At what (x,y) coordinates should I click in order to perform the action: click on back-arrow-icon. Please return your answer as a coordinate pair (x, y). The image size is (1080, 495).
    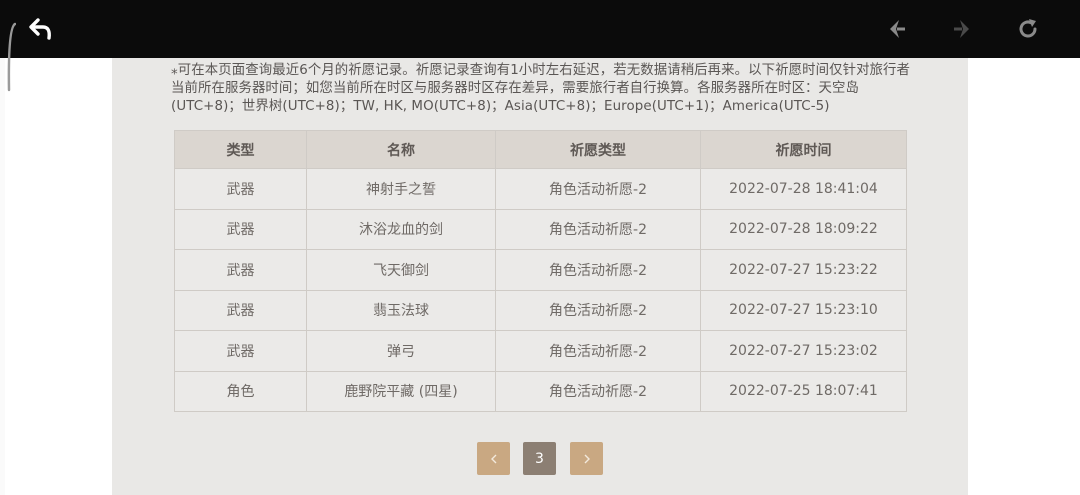
    Looking at the image, I should click on (41, 29).